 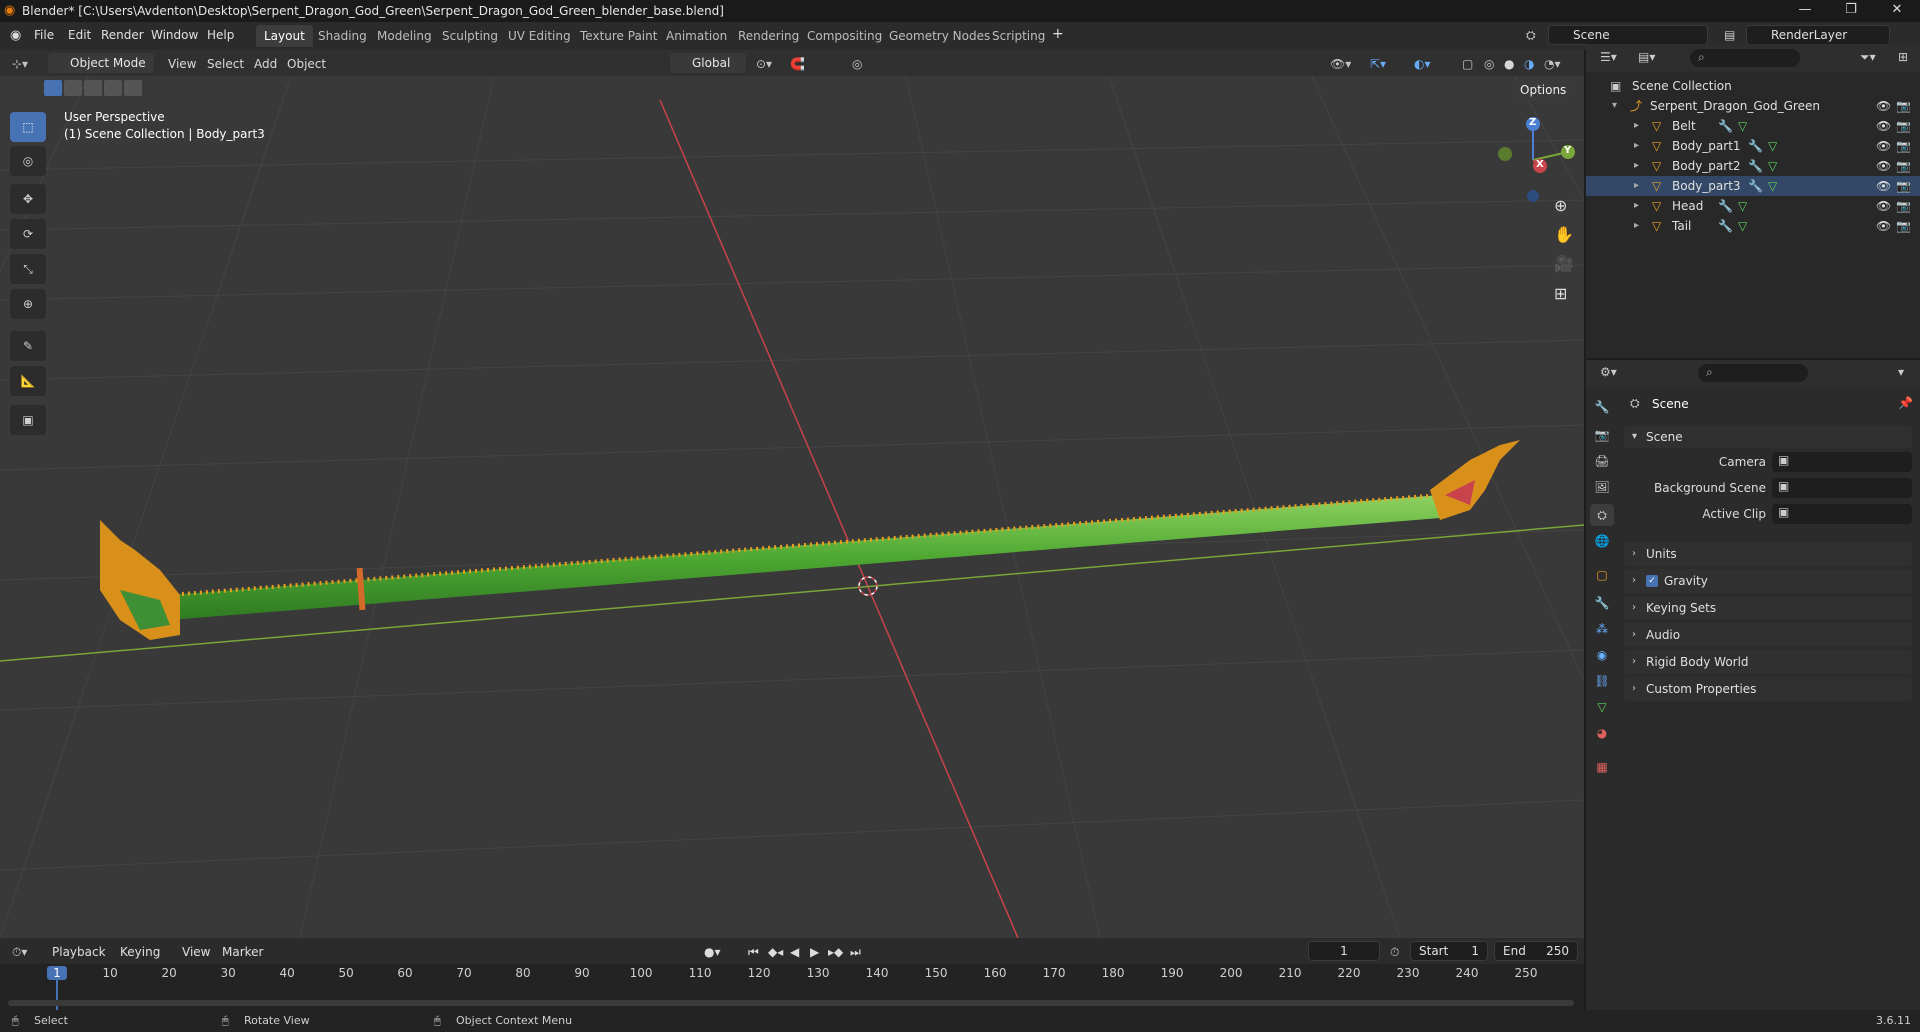 I want to click on timeline-menu-marker: Marker, so click(x=242, y=952).